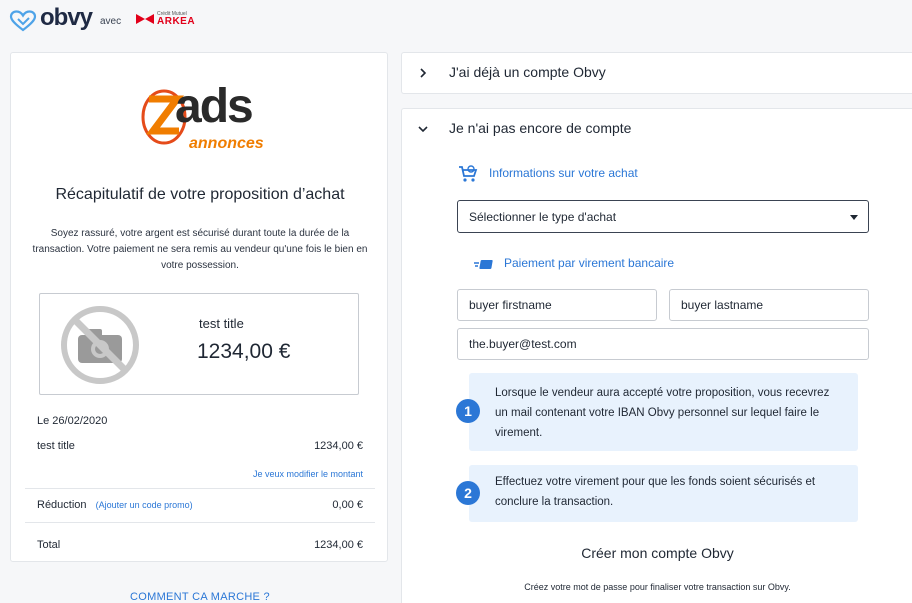 Image resolution: width=912 pixels, height=603 pixels. What do you see at coordinates (656, 73) in the screenshot?
I see `existing-account-accordion: J'ai déjà un compte Obvy` at bounding box center [656, 73].